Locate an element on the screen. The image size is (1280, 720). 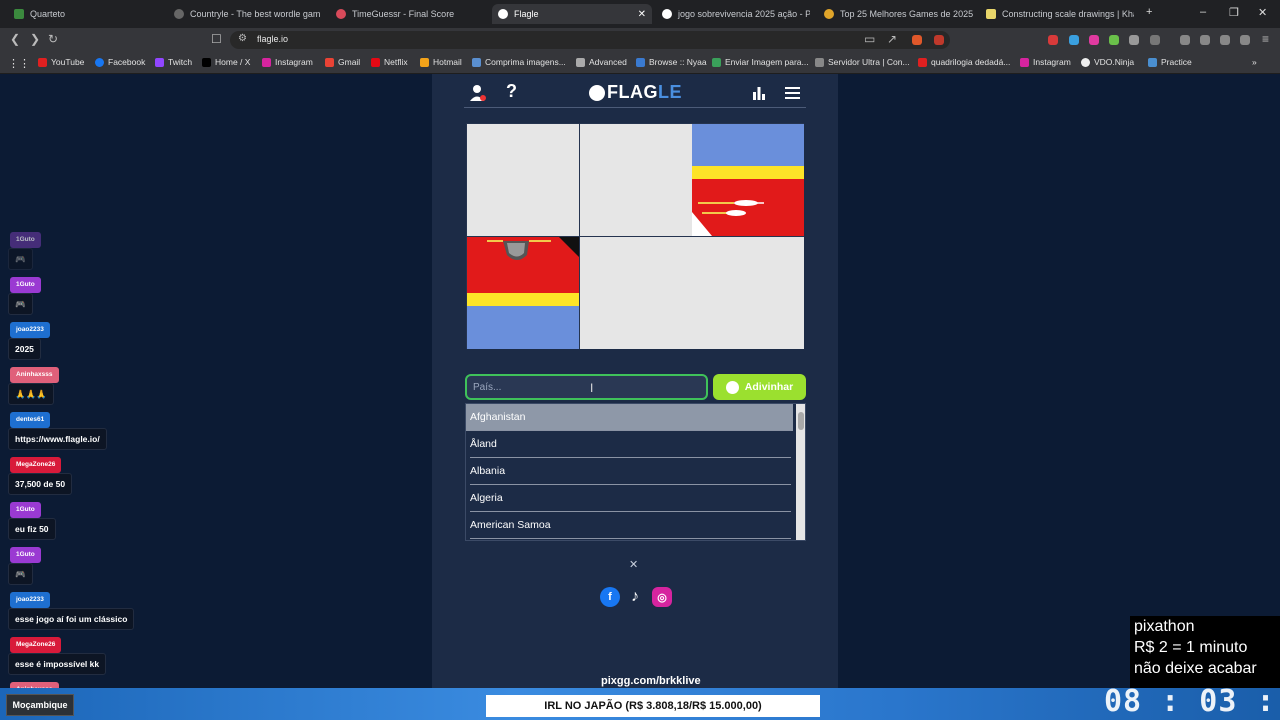
maximize-icon: ❐ is located at coordinates (1234, 12).